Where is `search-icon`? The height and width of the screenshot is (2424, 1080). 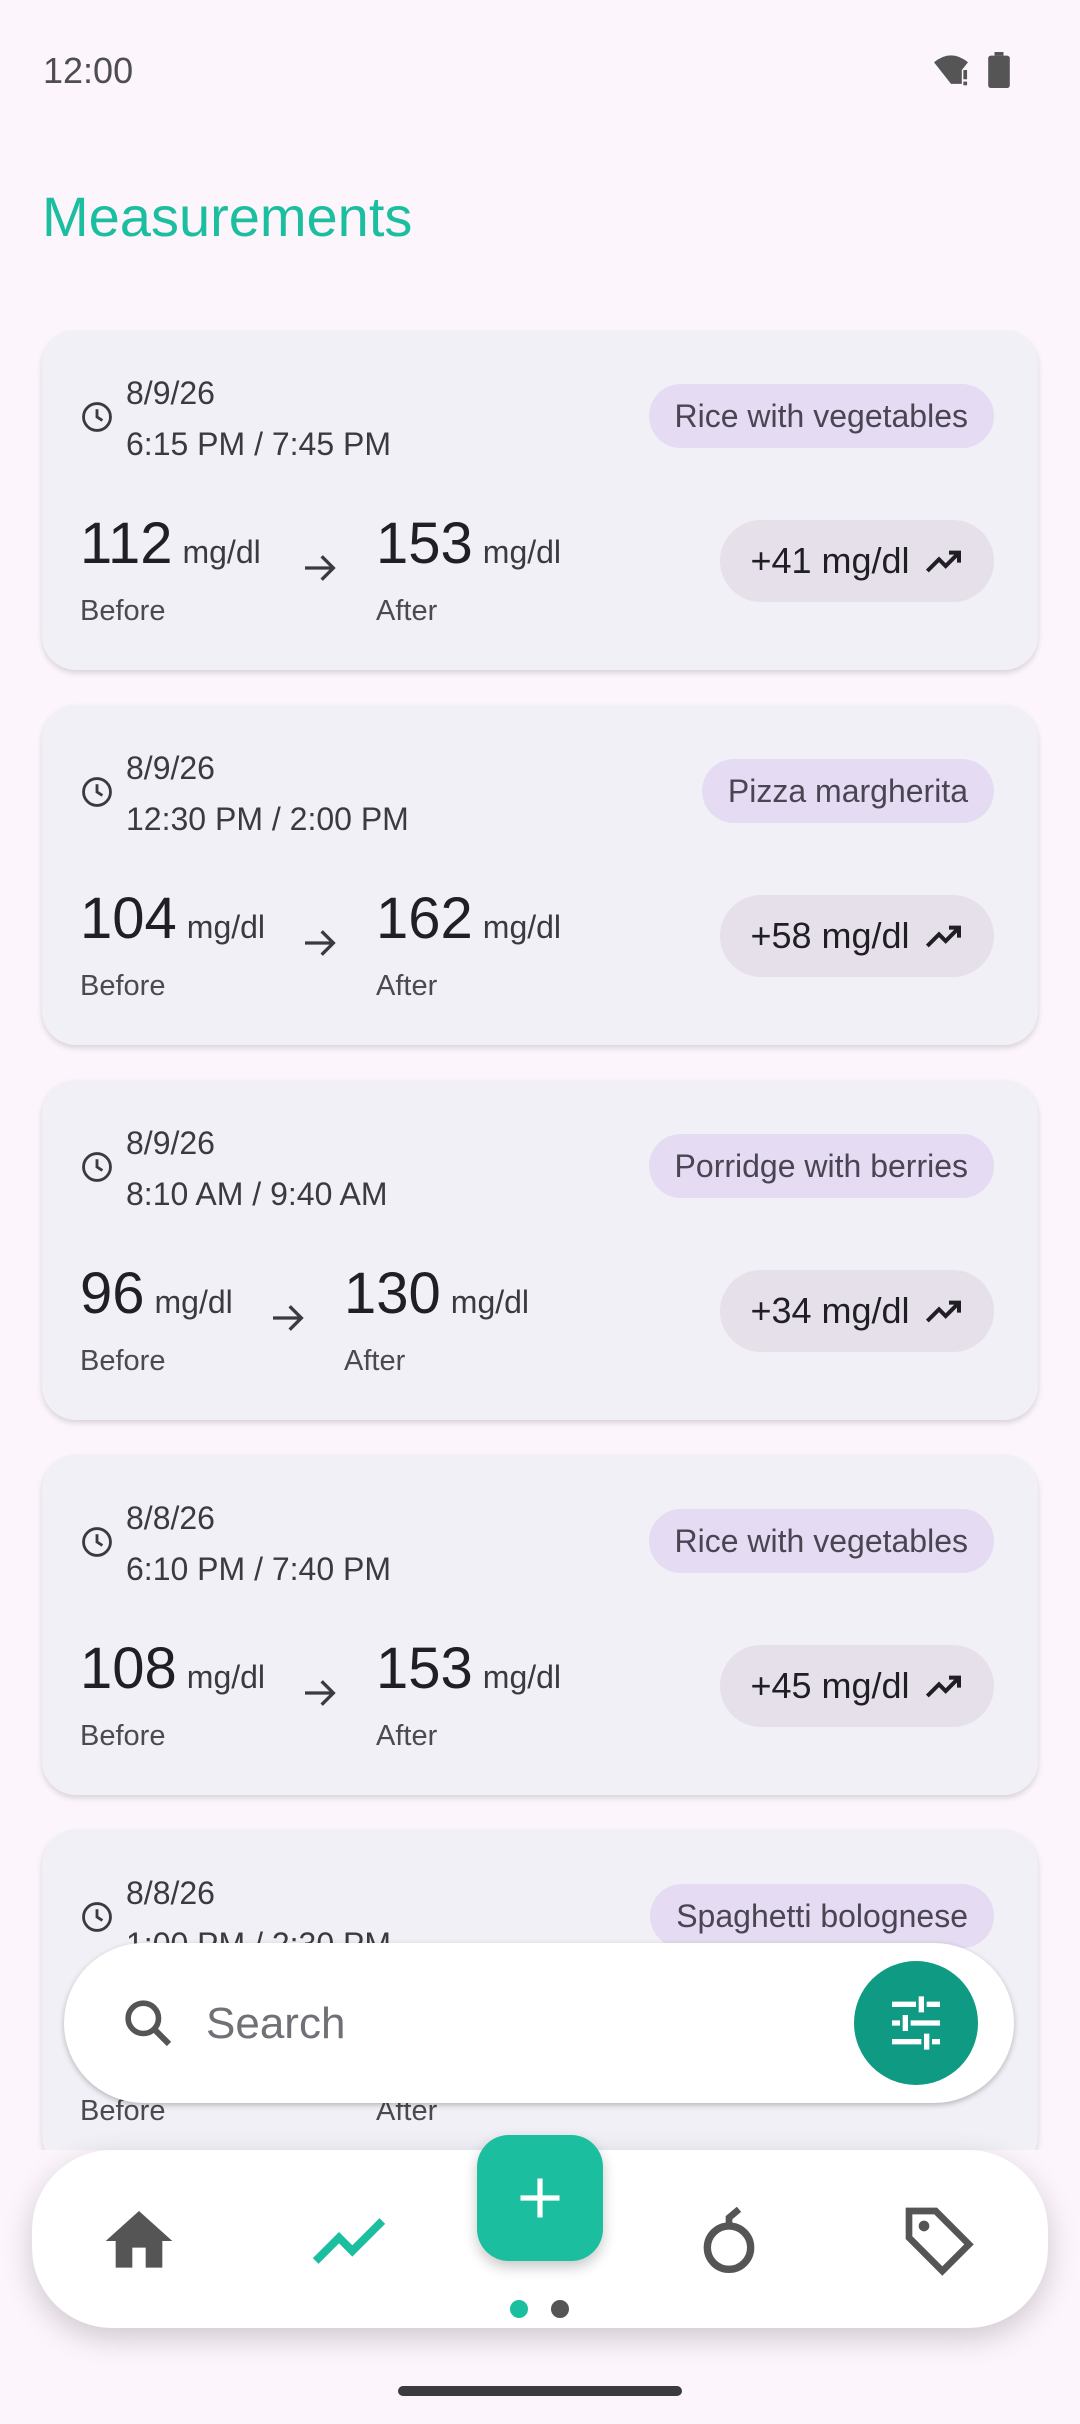 search-icon is located at coordinates (148, 2023).